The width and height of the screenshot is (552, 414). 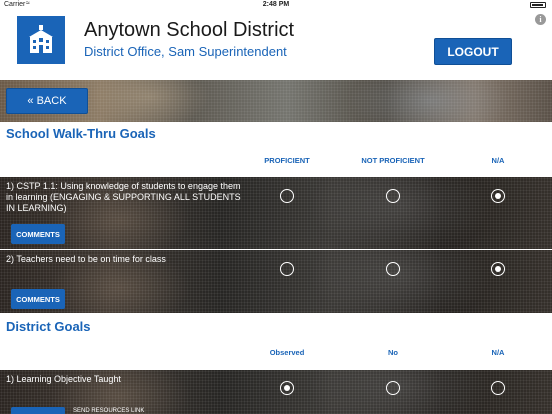 I want to click on battery-icon, so click(x=538, y=5).